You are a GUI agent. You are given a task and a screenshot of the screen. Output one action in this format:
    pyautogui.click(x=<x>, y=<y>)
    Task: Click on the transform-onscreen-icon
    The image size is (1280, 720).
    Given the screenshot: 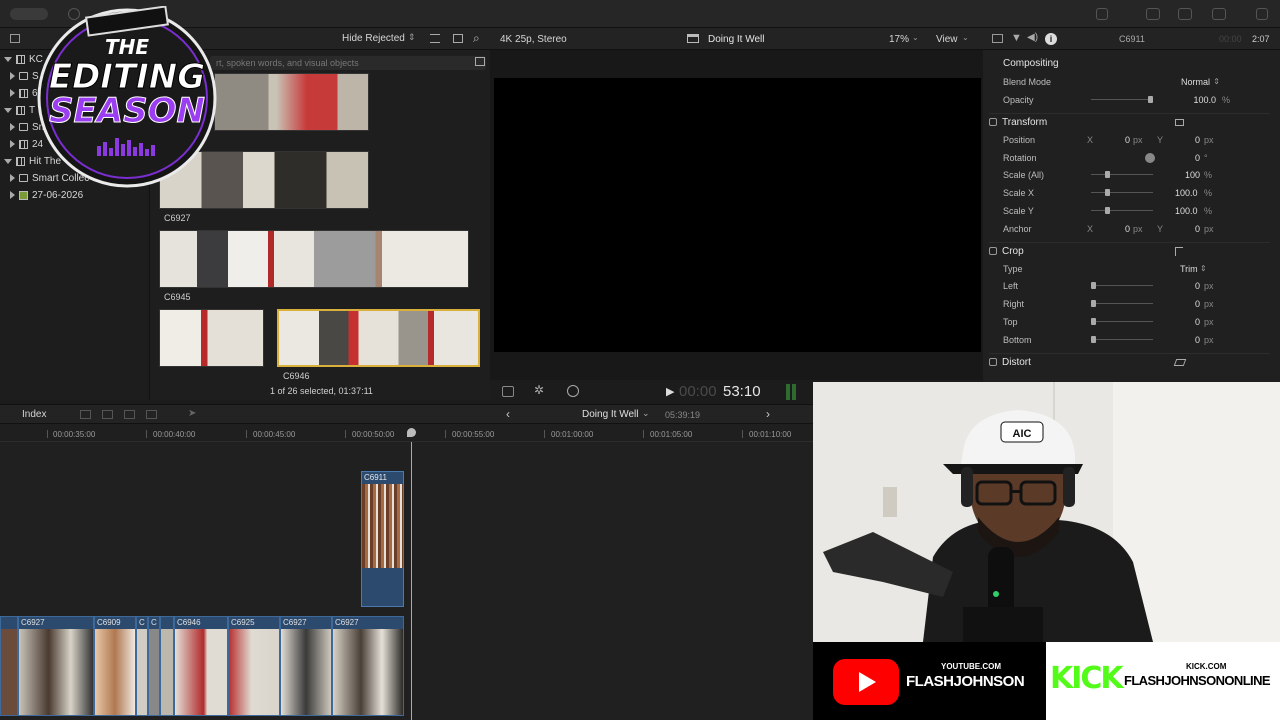 What is the action you would take?
    pyautogui.click(x=1179, y=122)
    